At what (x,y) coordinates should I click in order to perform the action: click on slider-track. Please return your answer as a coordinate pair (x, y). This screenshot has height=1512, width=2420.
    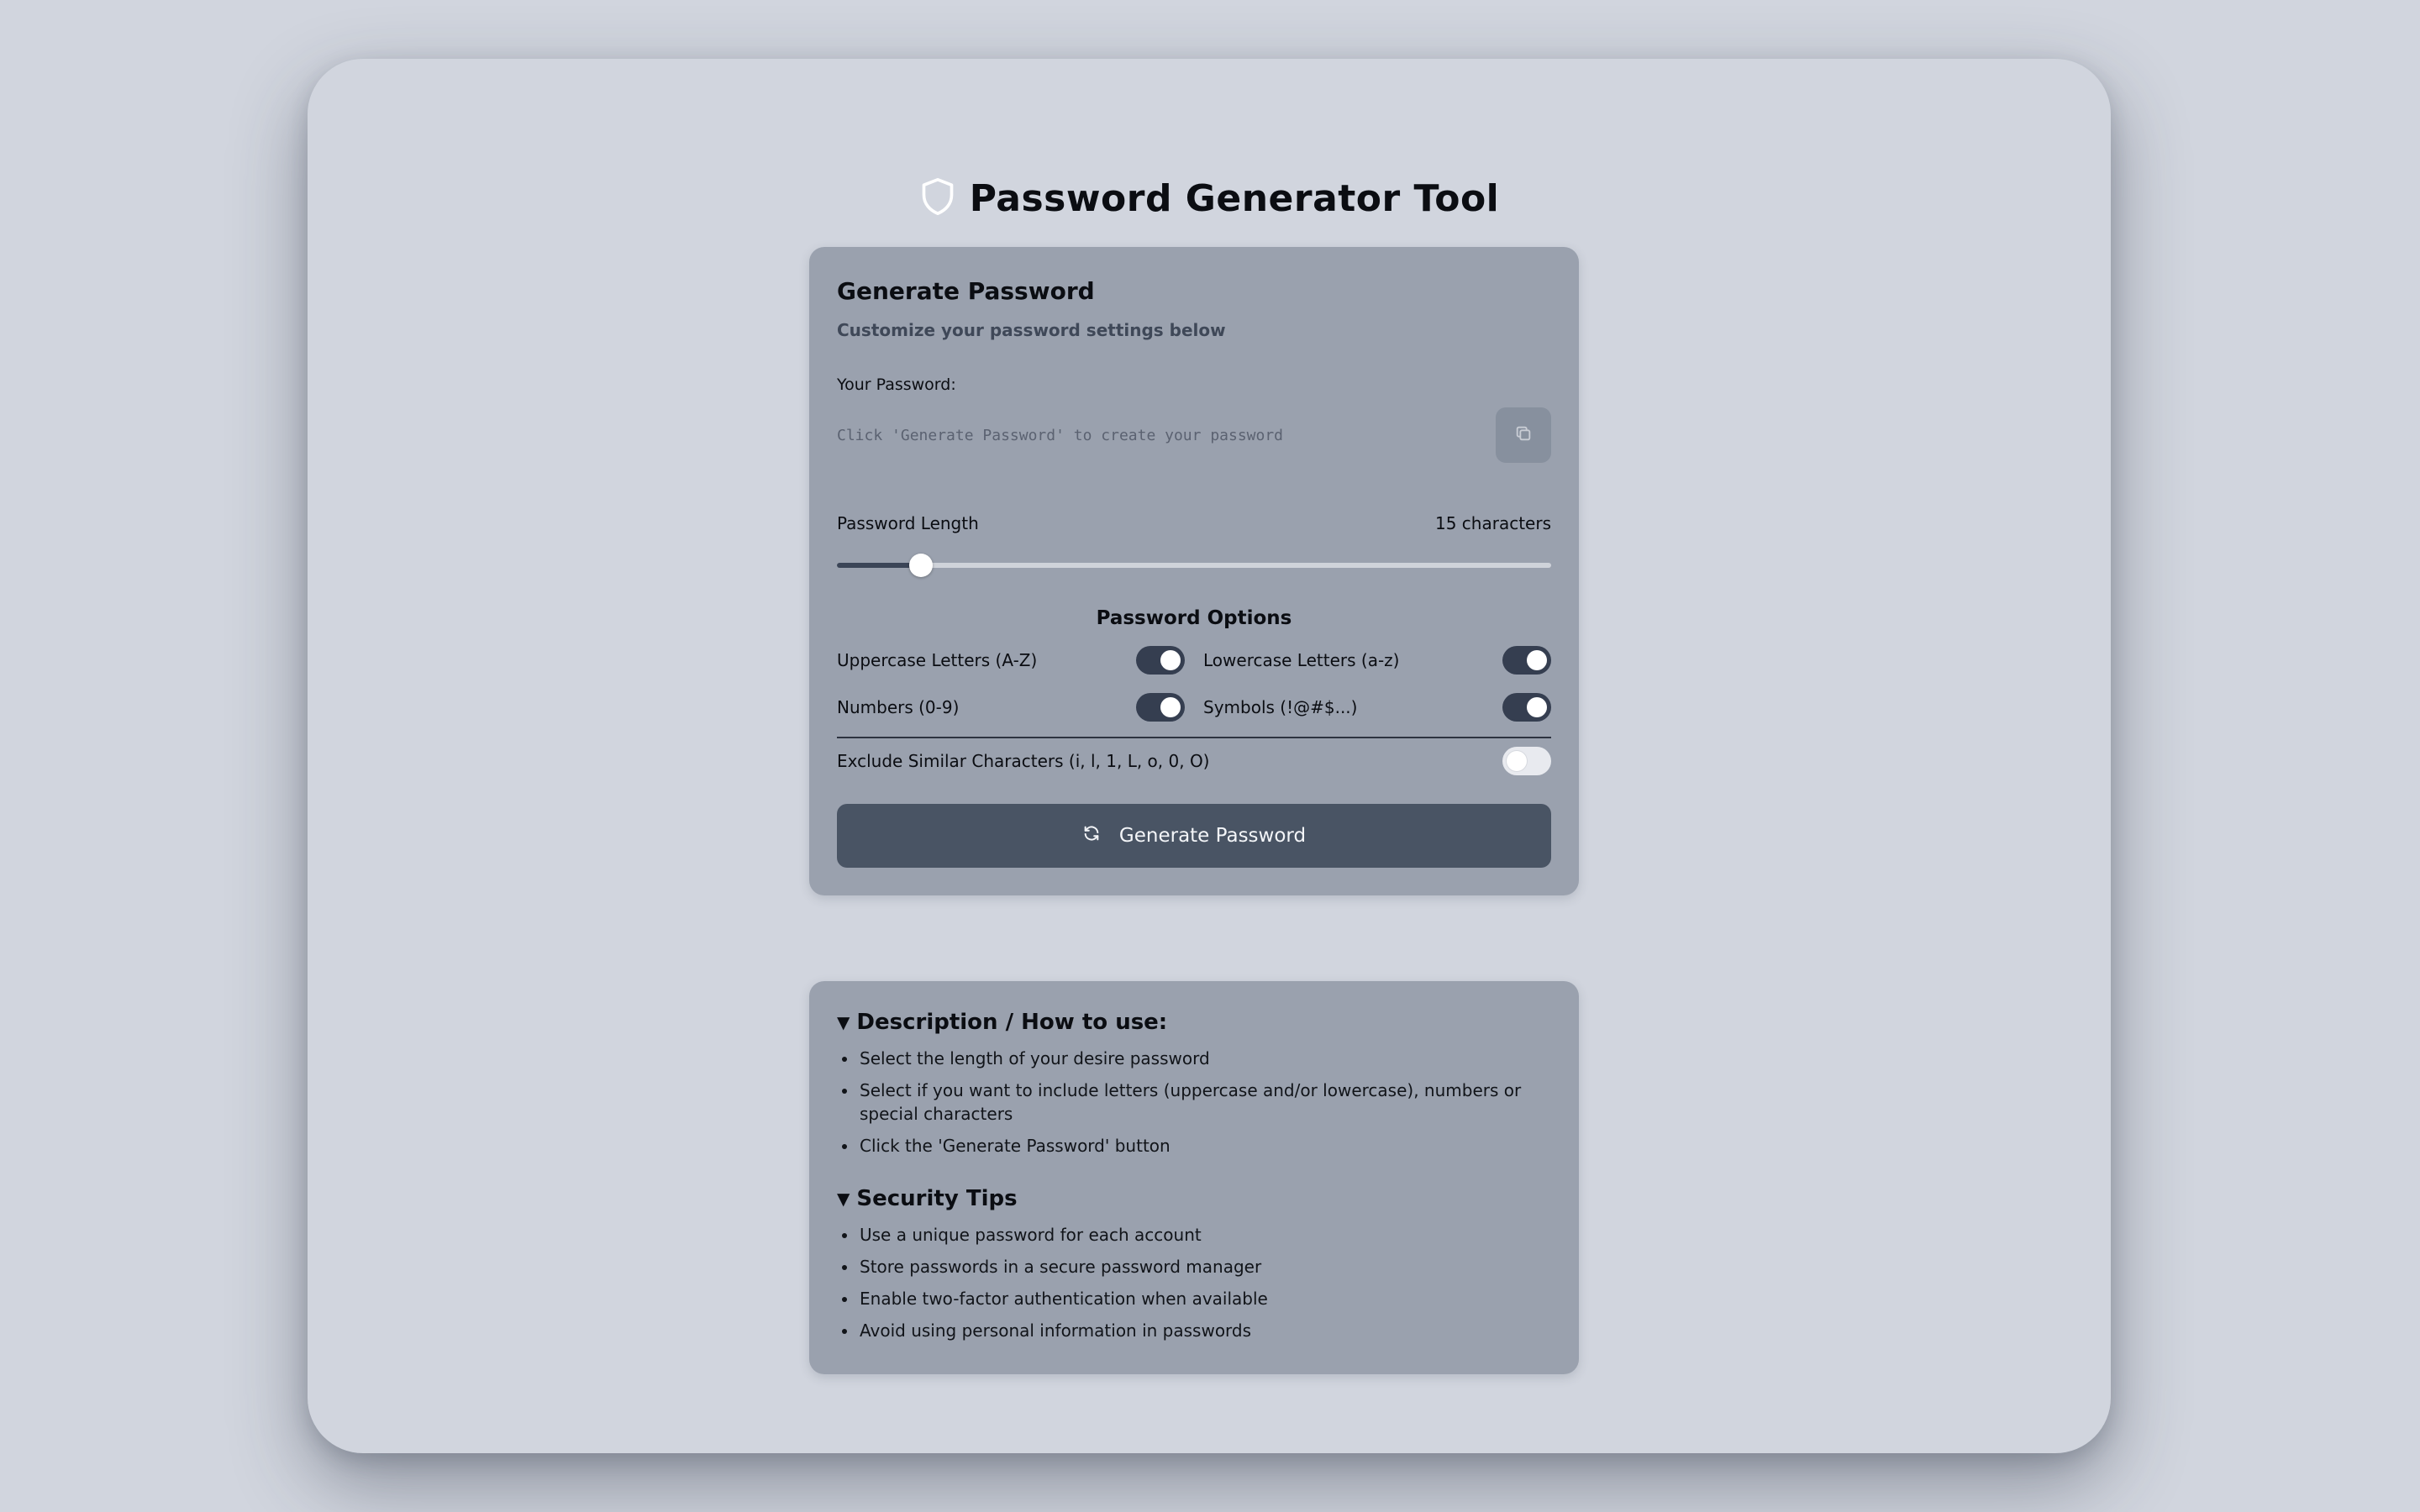
    Looking at the image, I should click on (1194, 565).